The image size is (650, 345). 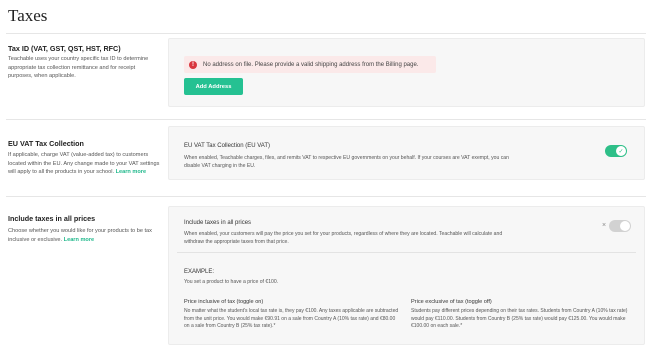 What do you see at coordinates (131, 172) in the screenshot?
I see `eu-vat-learn-more-link: Learn more` at bounding box center [131, 172].